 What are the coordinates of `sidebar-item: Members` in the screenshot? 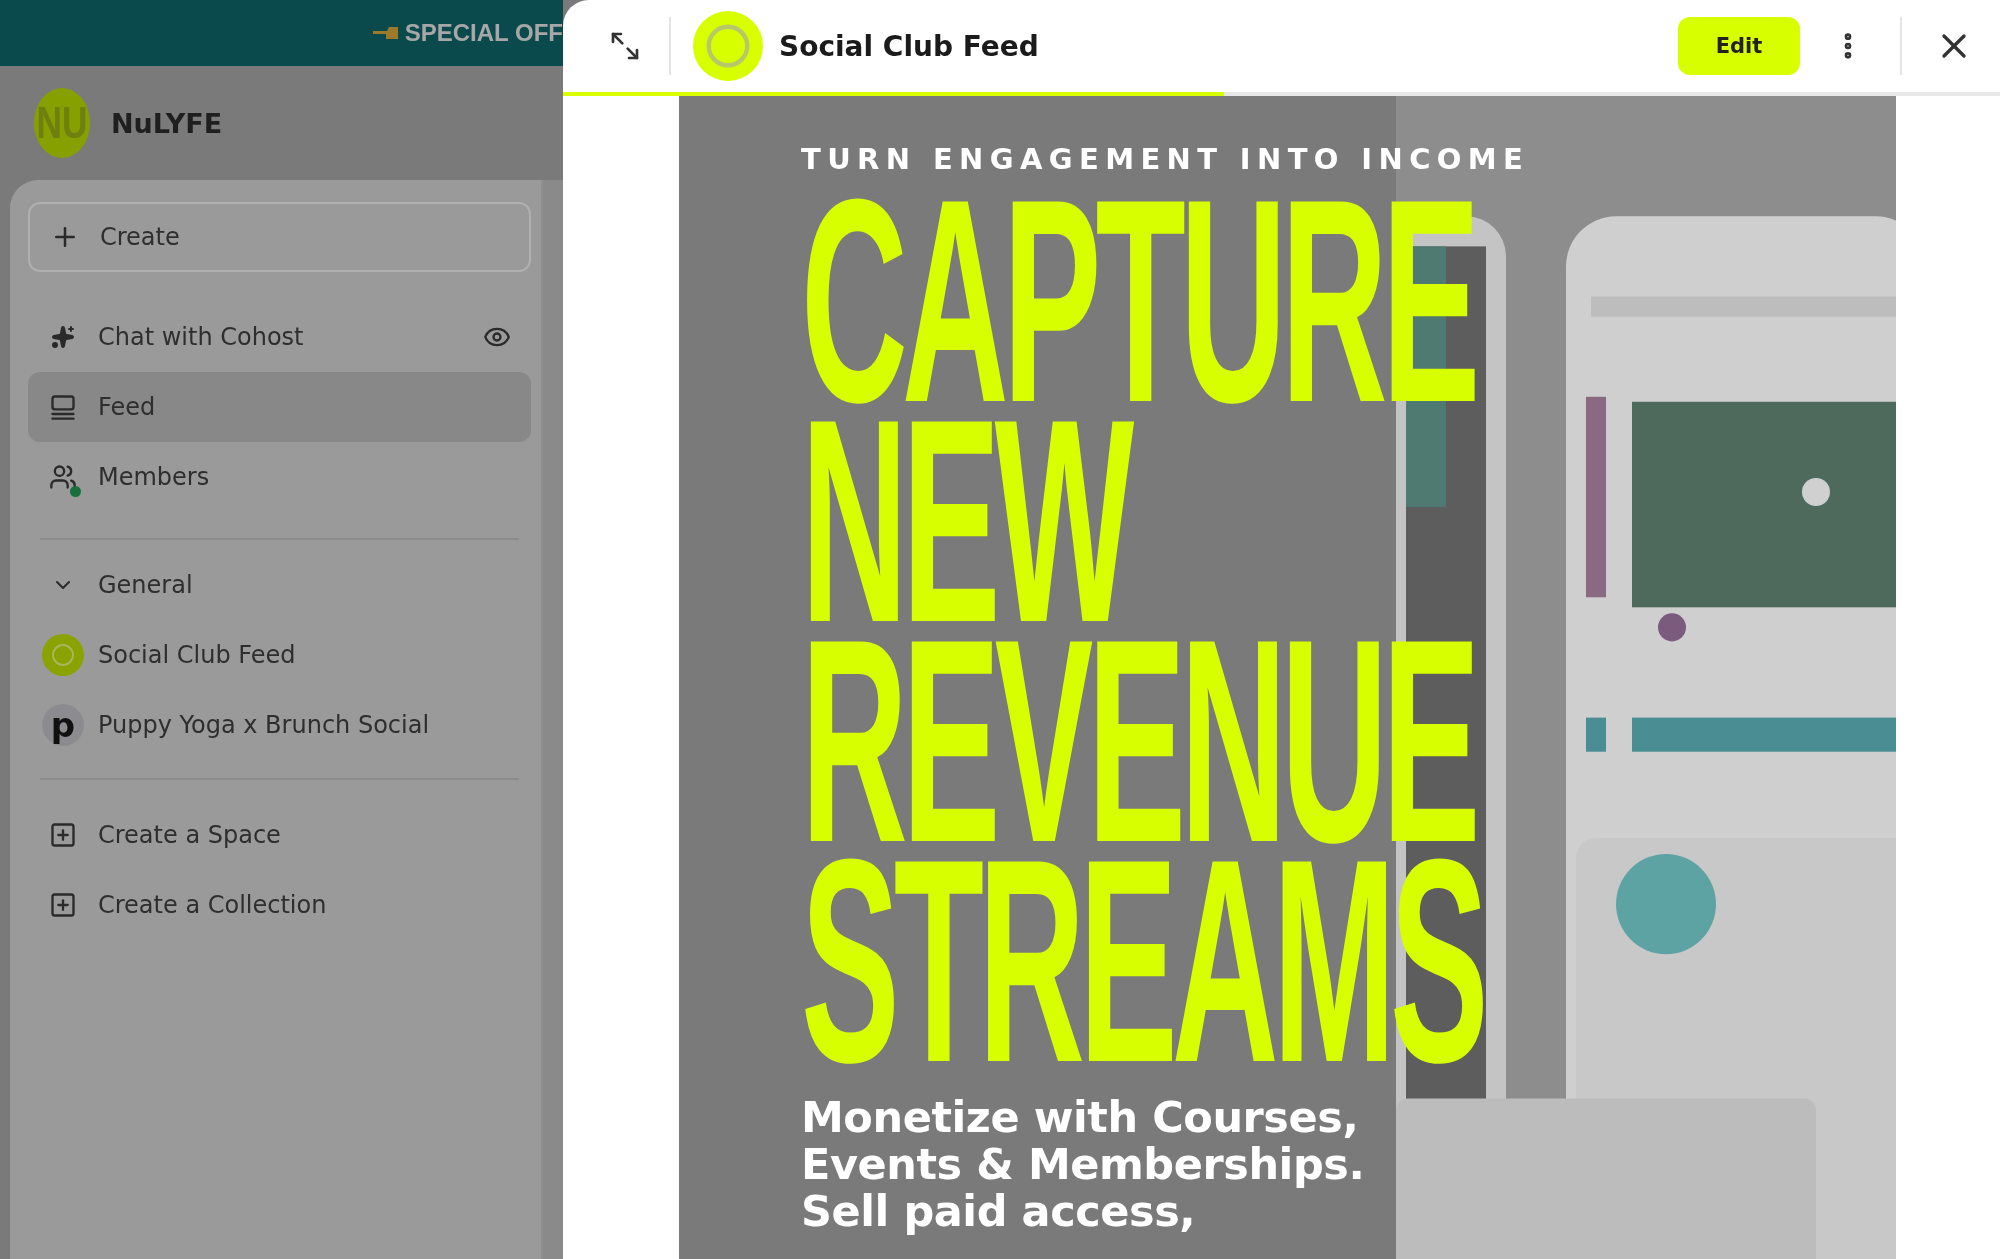 It's located at (279, 477).